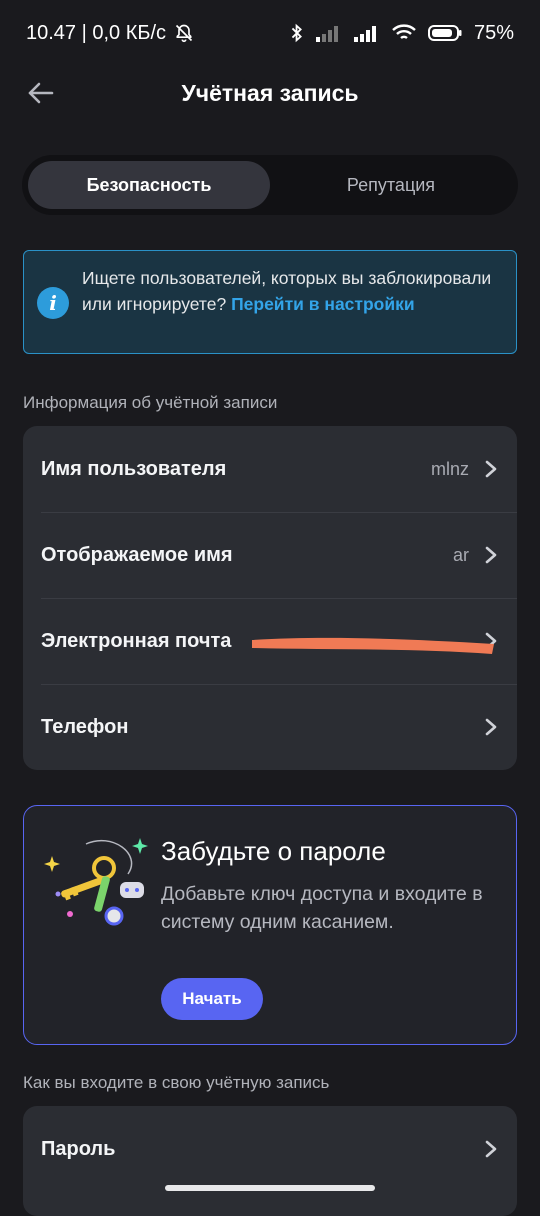  I want to click on start-button: Начать, so click(212, 999).